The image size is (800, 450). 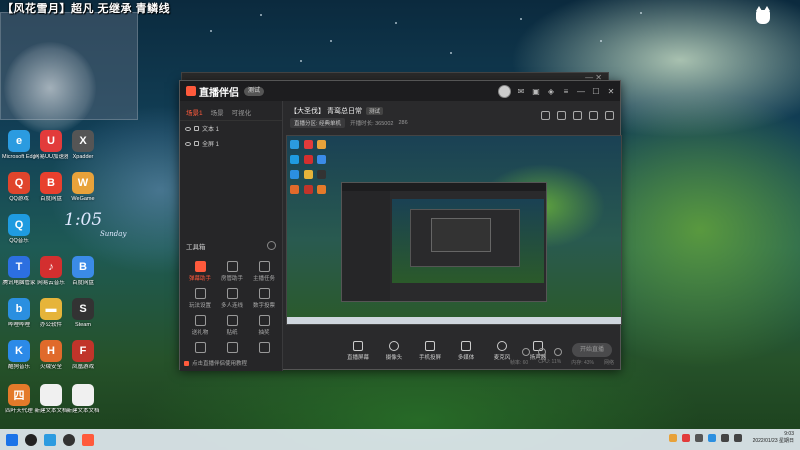 I want to click on tutorial-link: 点击直播伴侣使用教程, so click(x=215, y=363).